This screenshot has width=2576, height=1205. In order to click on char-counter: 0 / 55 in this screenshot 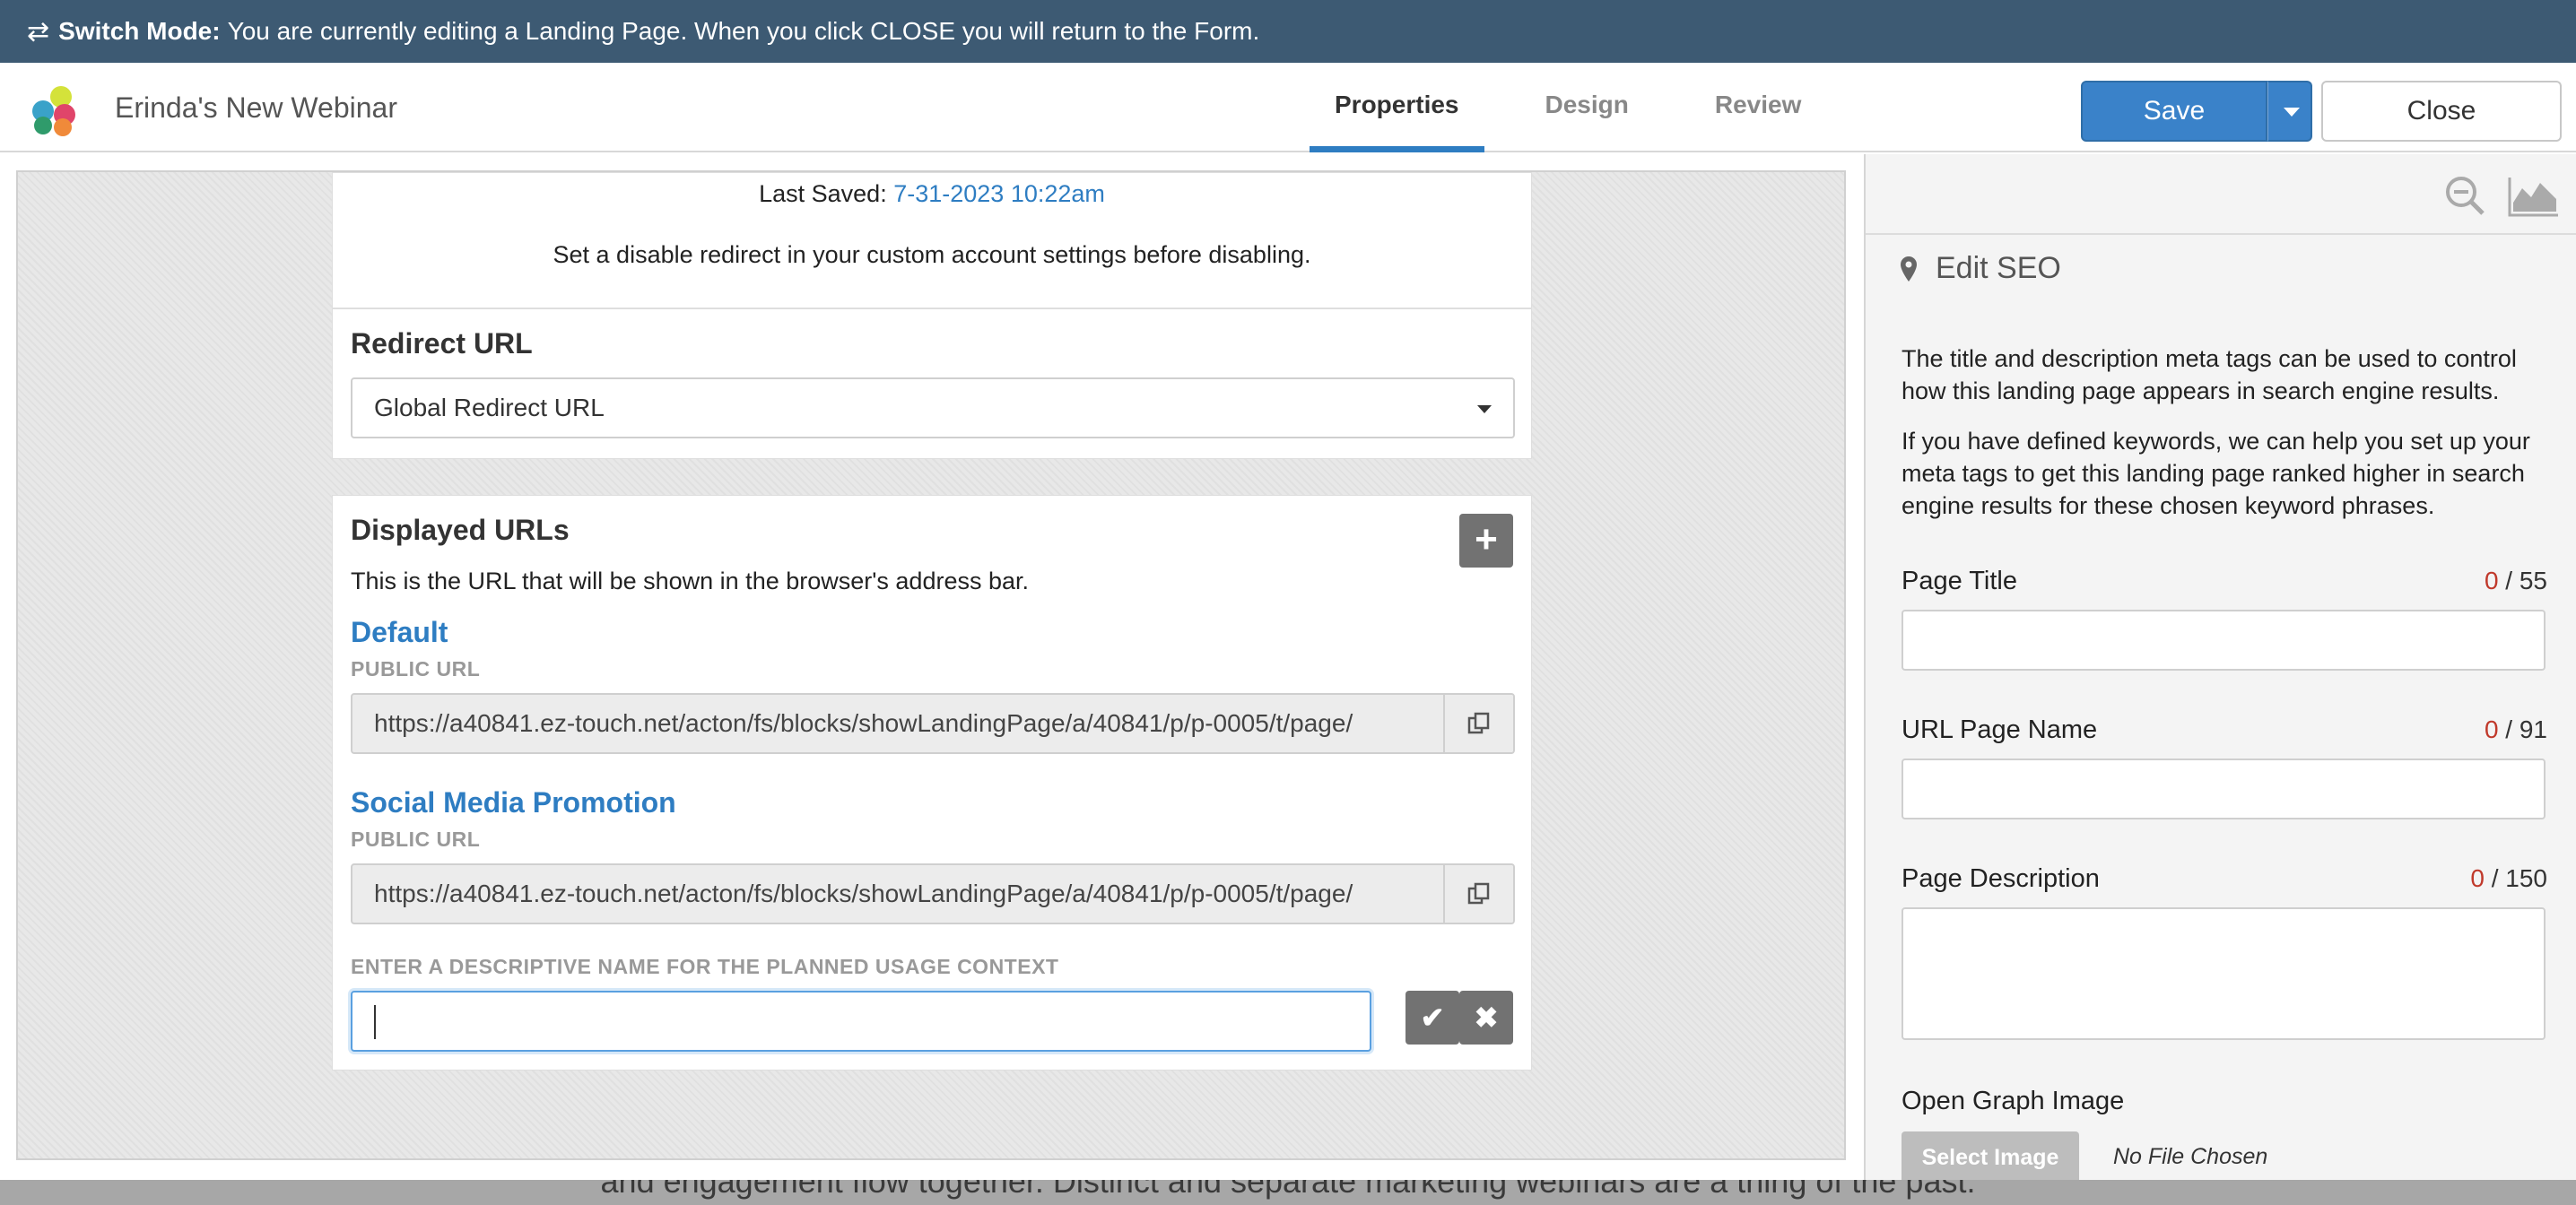, I will do `click(2516, 581)`.